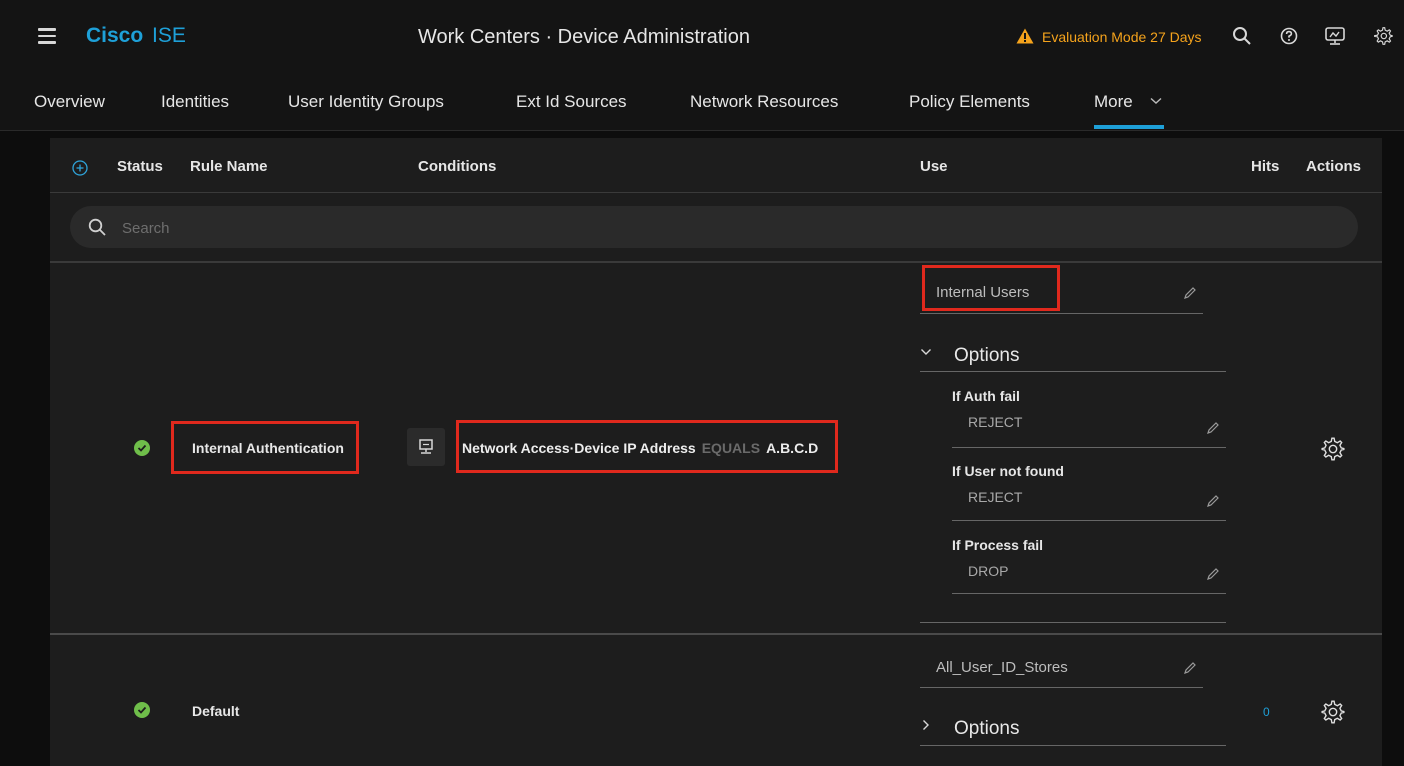  Describe the element at coordinates (1266, 712) in the screenshot. I see `hits-count: 0` at that location.